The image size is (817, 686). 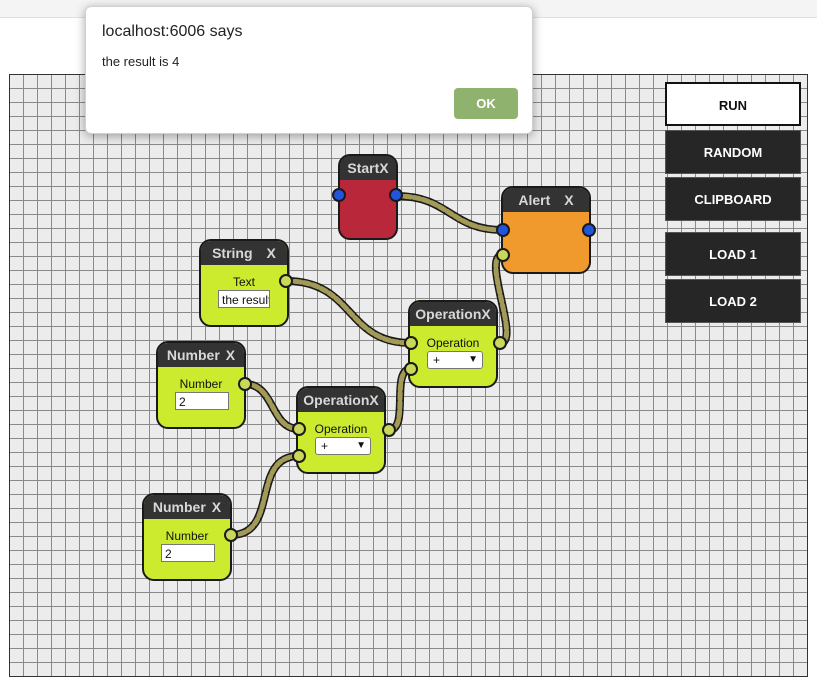 What do you see at coordinates (299, 456) in the screenshot?
I see `operation-2-in-b-port` at bounding box center [299, 456].